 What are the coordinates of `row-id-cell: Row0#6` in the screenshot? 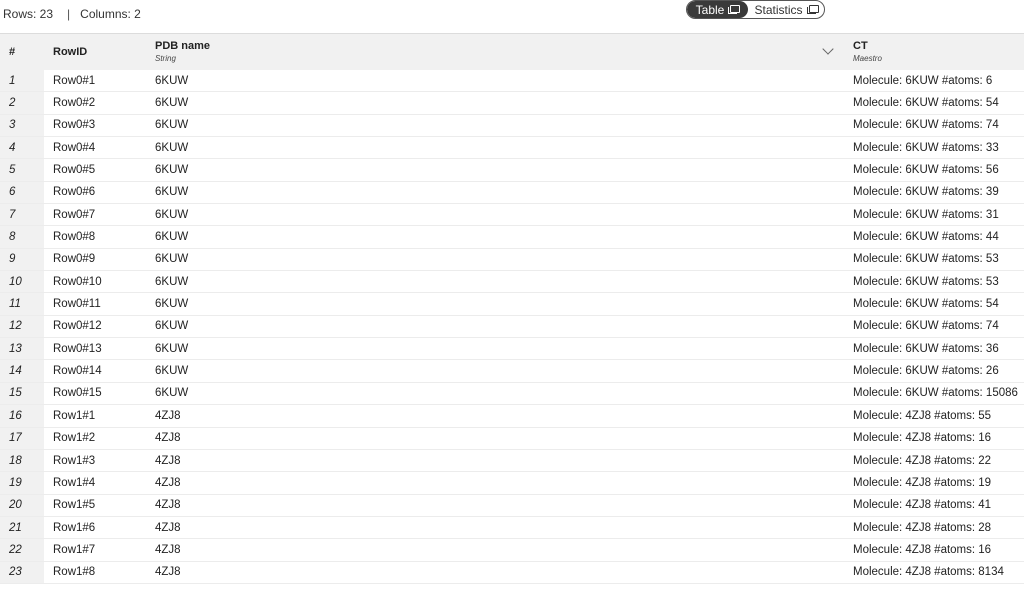 It's located at (74, 192).